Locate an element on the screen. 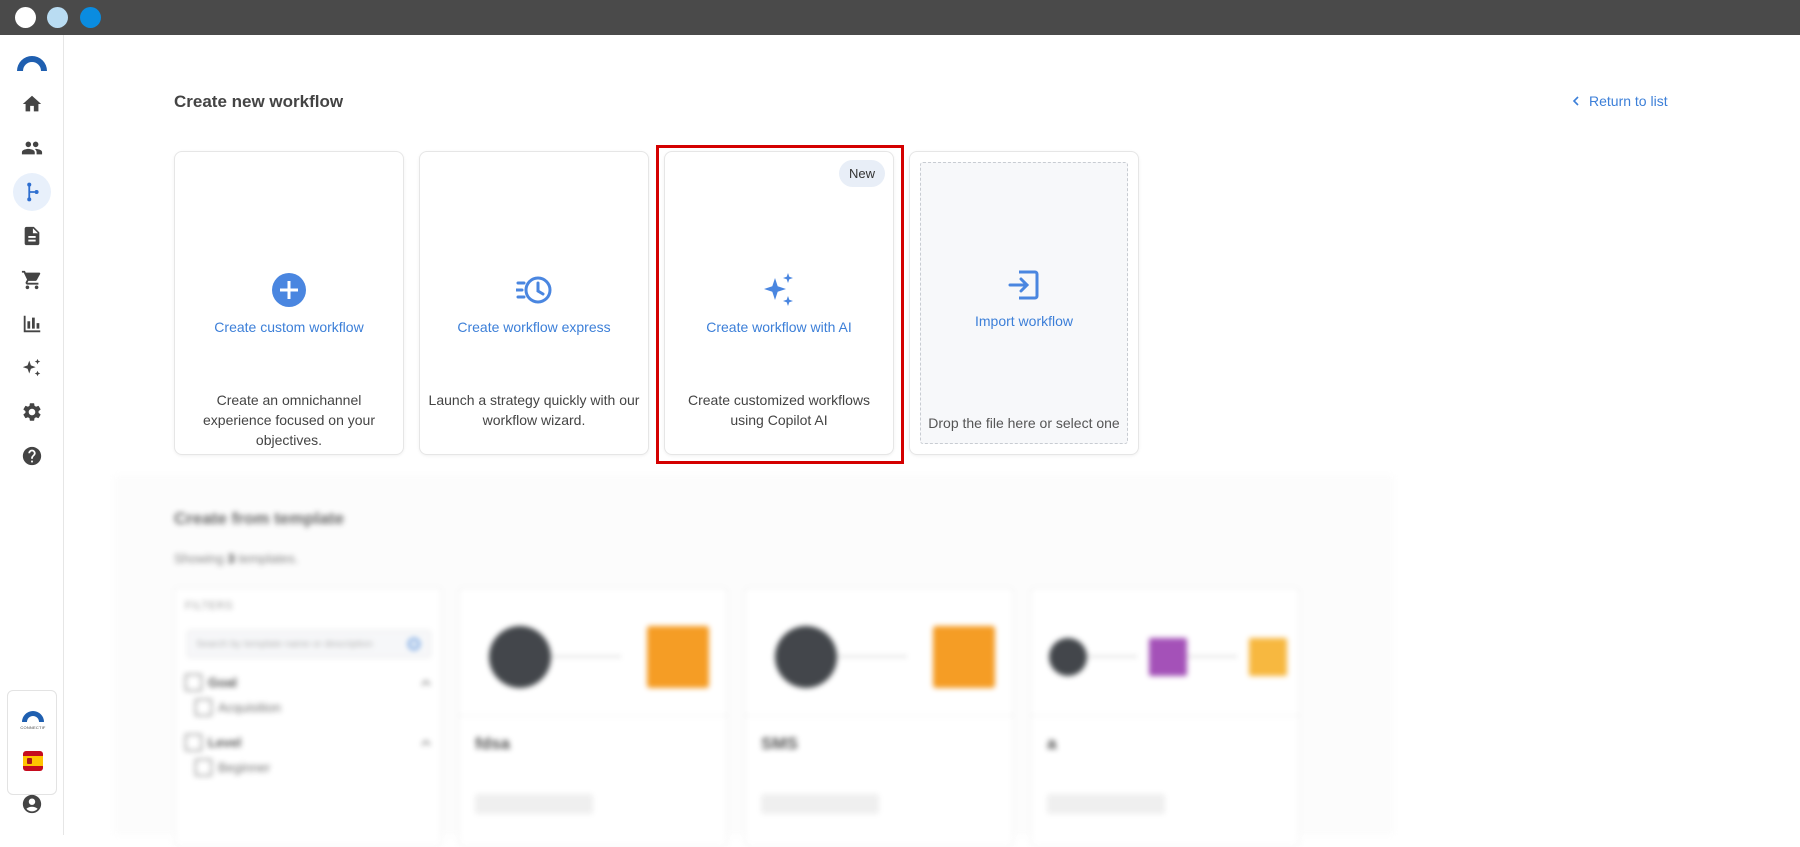 The width and height of the screenshot is (1800, 847). window-maximize-button is located at coordinates (90, 17).